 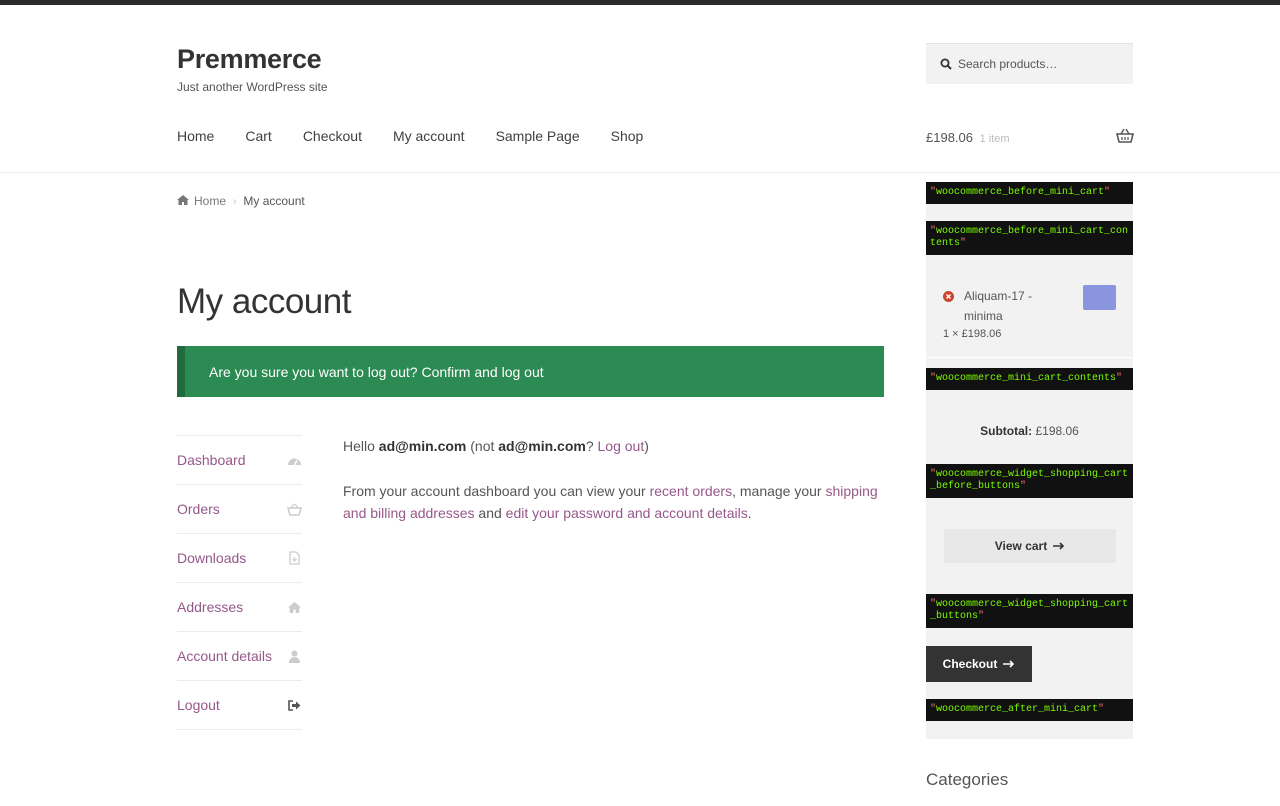 What do you see at coordinates (249, 59) in the screenshot?
I see `site-title: Premmerce` at bounding box center [249, 59].